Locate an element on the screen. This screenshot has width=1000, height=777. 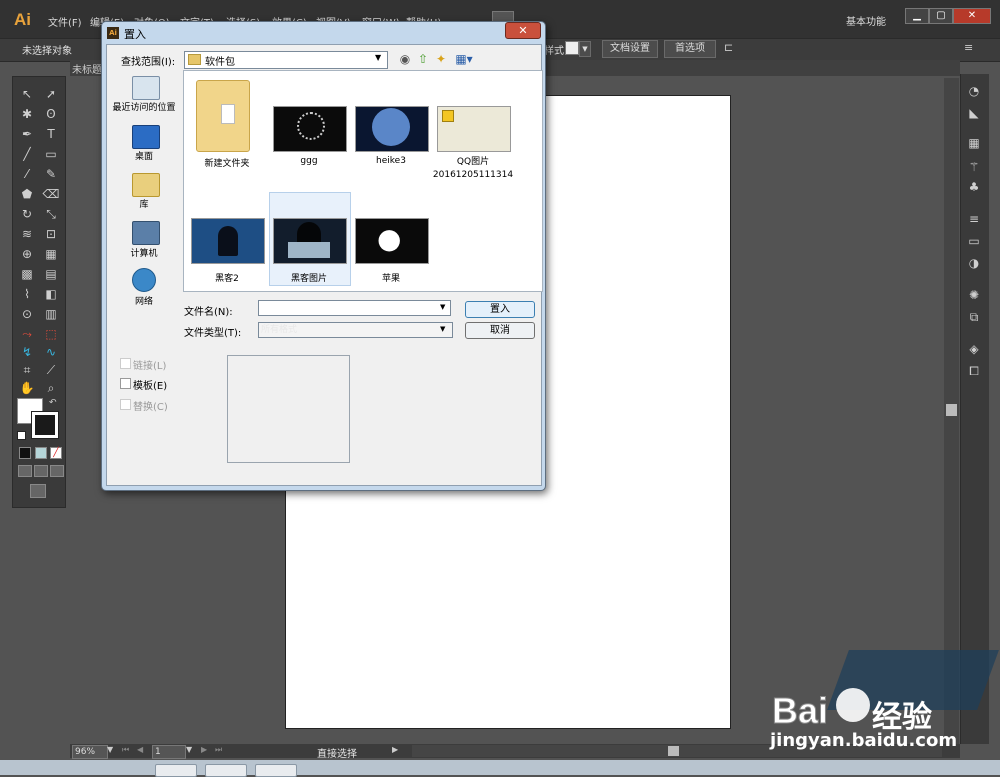
graph-tool-icon: ⬚ is located at coordinates (51, 334).